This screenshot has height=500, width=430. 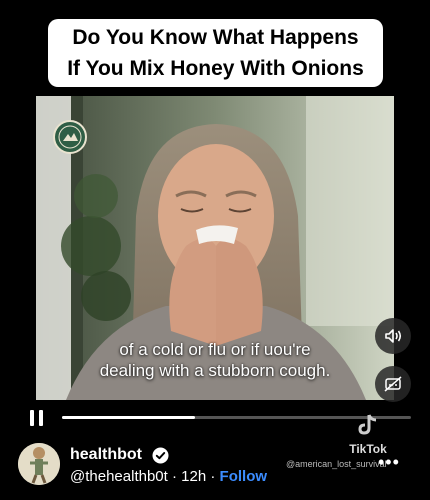 I want to click on caption-line-2: dealing with a stubborn cough., so click(x=215, y=370).